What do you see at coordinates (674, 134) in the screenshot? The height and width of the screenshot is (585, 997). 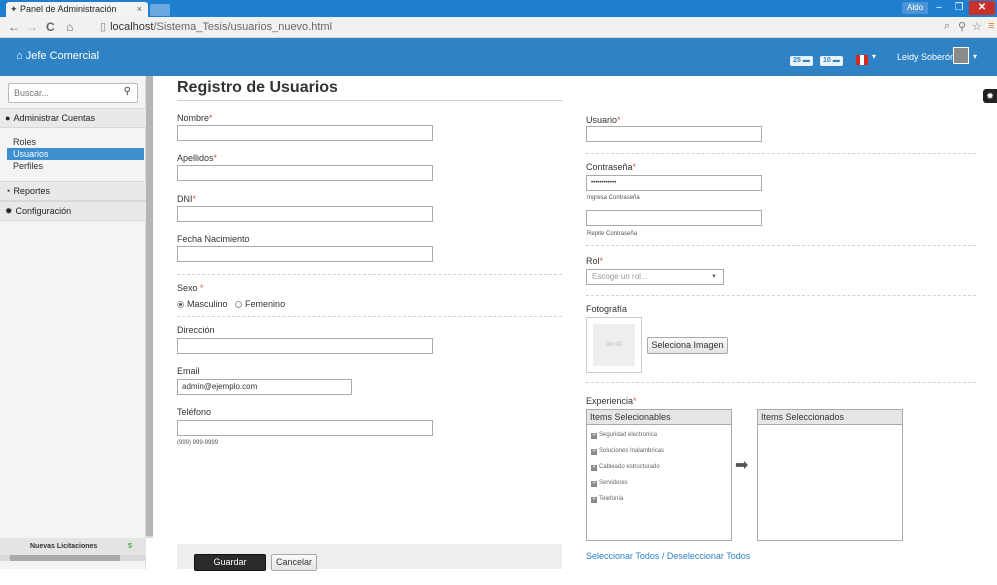 I see `usuario-field` at bounding box center [674, 134].